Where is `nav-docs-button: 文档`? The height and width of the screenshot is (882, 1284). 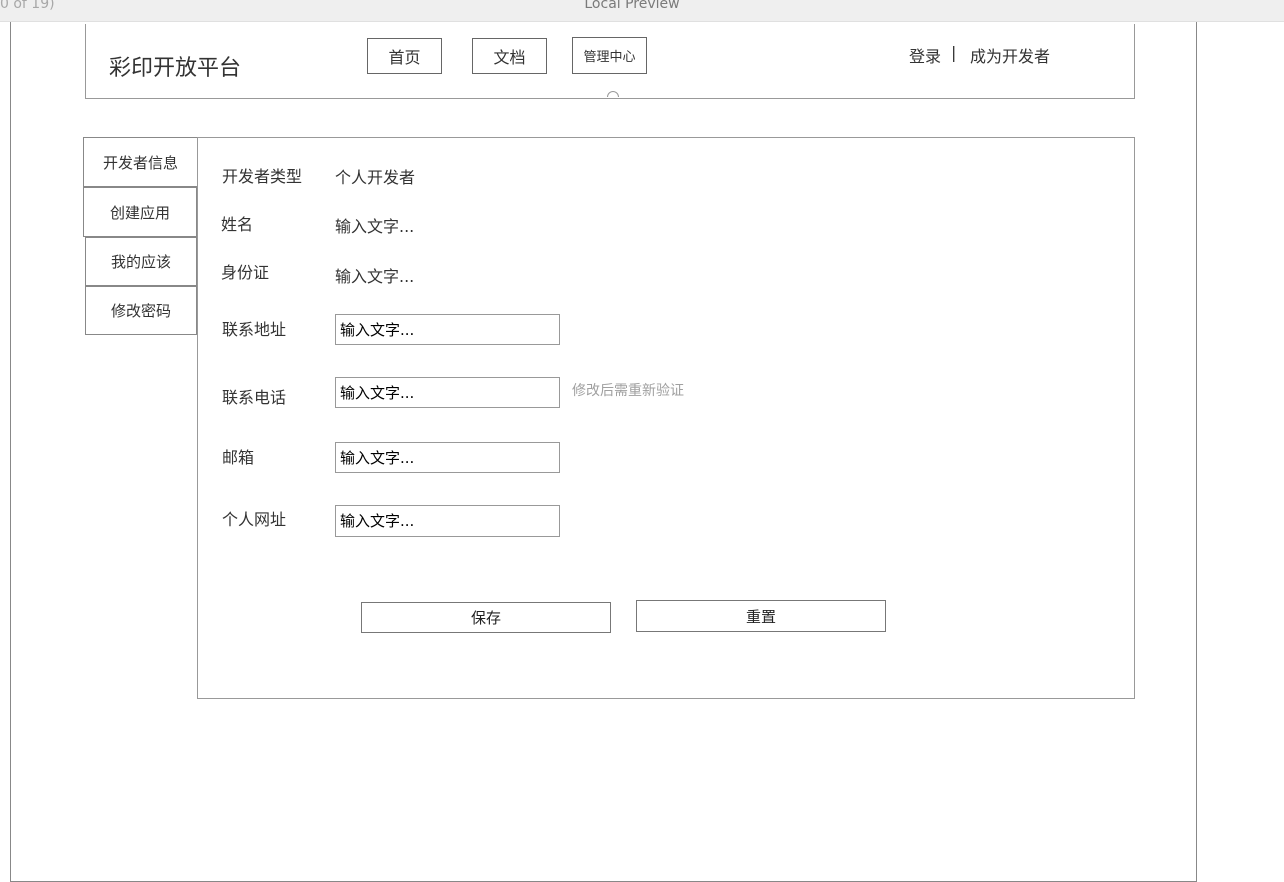
nav-docs-button: 文档 is located at coordinates (509, 56).